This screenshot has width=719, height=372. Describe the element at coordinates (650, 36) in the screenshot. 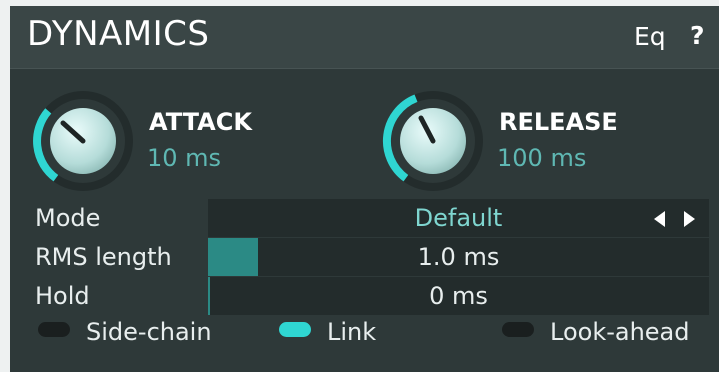

I see `eq-button: Eq` at that location.